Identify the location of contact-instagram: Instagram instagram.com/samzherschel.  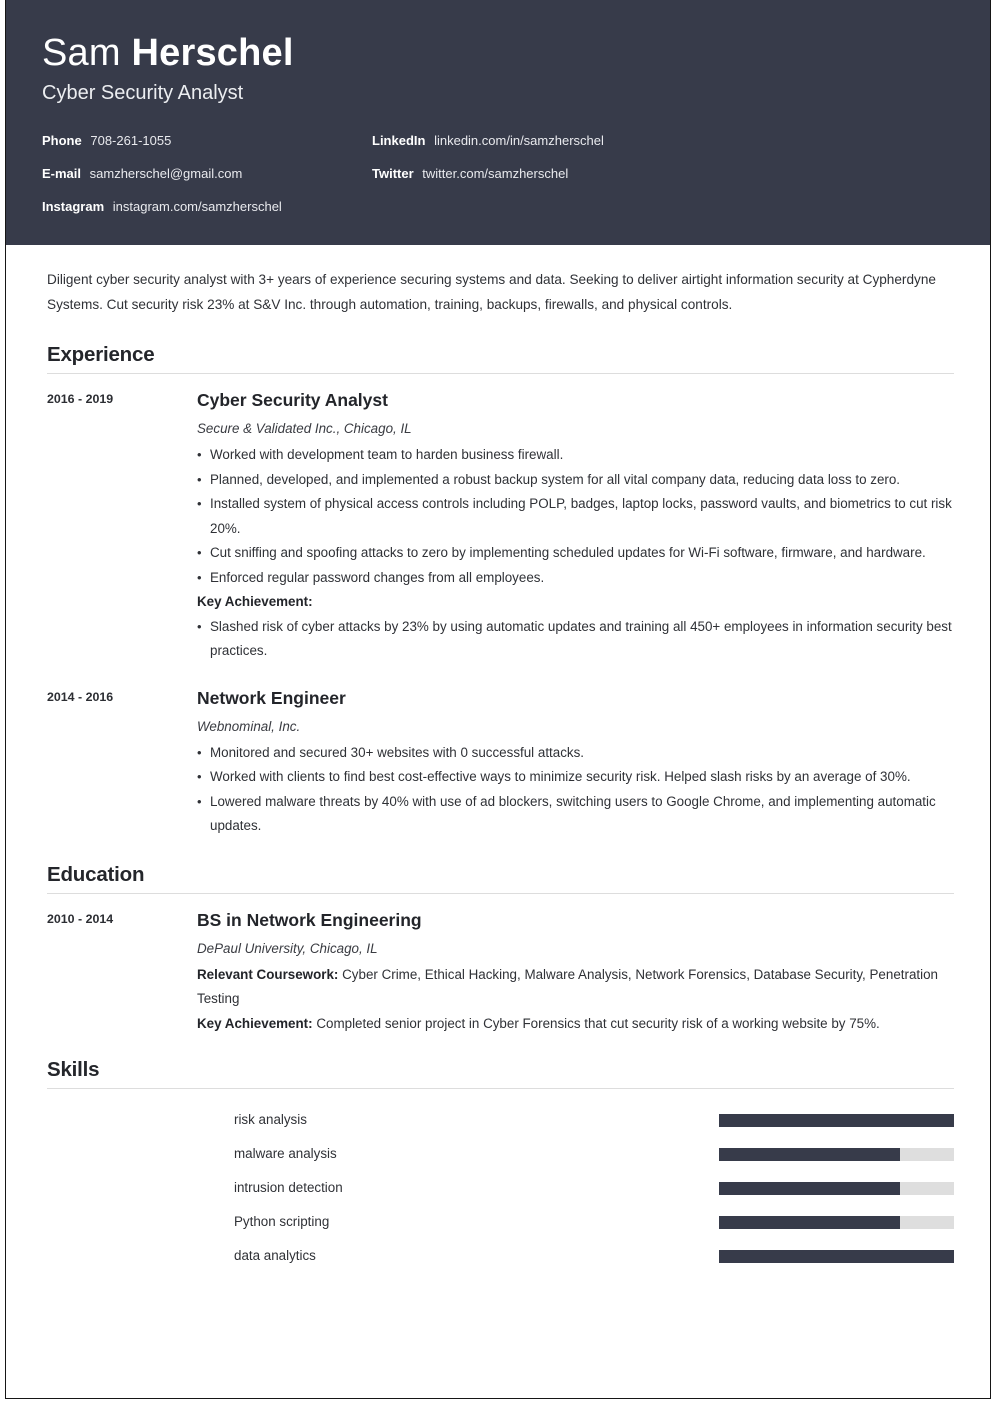
(207, 206).